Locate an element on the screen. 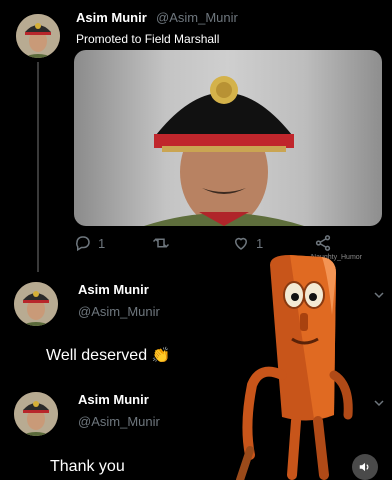  reply-text-content: Well deserved is located at coordinates (97, 355).